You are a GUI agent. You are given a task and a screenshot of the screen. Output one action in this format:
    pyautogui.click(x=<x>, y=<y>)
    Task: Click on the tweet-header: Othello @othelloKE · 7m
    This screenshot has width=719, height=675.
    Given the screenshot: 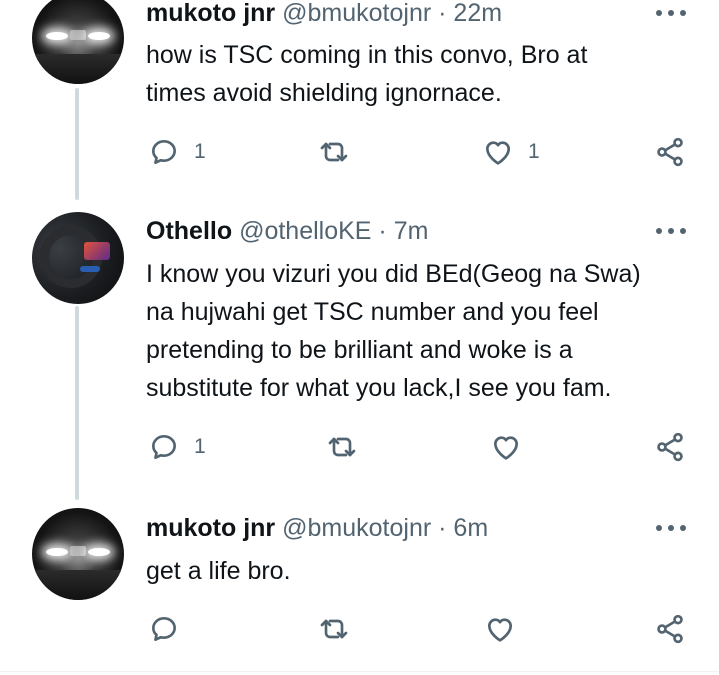 What is the action you would take?
    pyautogui.click(x=287, y=231)
    